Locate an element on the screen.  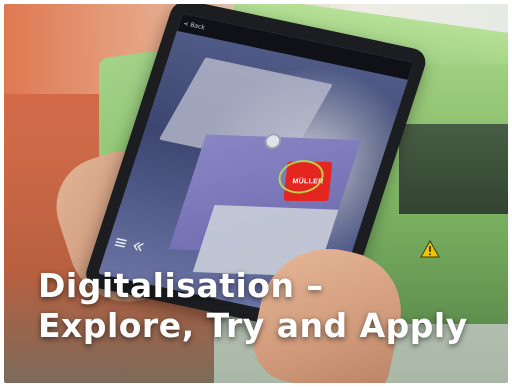
headline-line-2: Explore, Try and Apply is located at coordinates (253, 325).